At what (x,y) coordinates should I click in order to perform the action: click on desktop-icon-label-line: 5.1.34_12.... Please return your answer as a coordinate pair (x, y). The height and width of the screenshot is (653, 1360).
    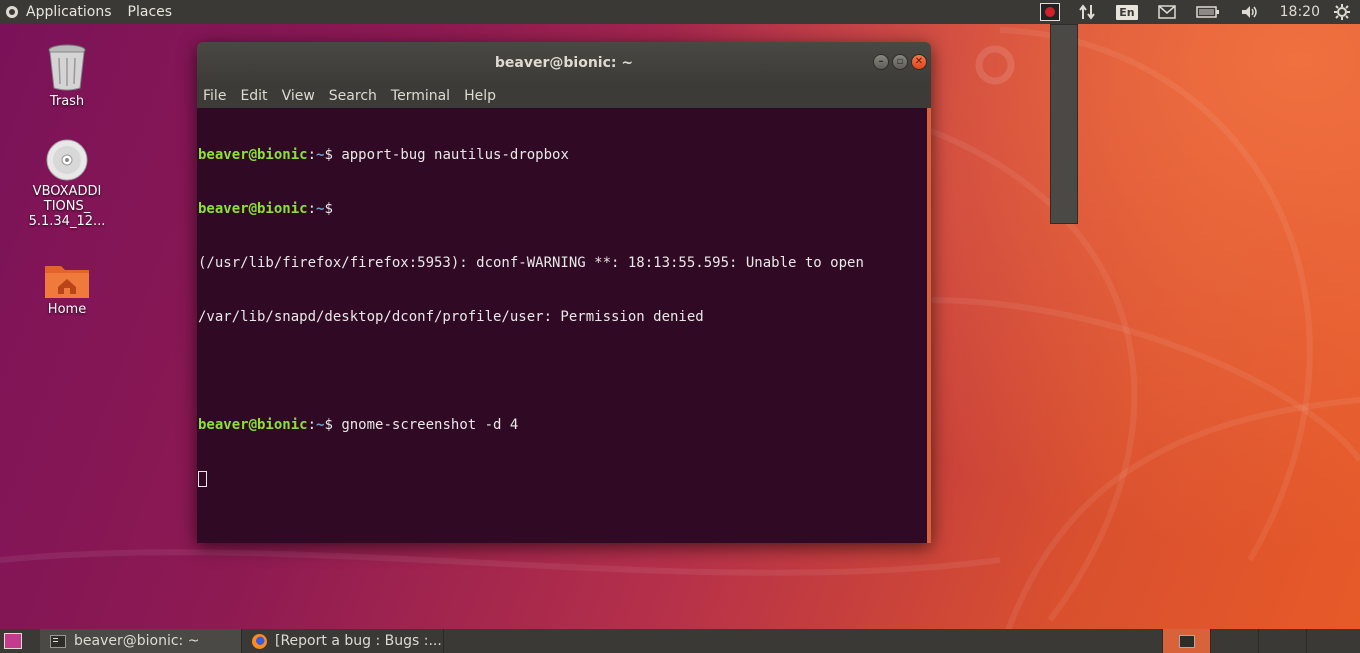
    Looking at the image, I should click on (67, 221).